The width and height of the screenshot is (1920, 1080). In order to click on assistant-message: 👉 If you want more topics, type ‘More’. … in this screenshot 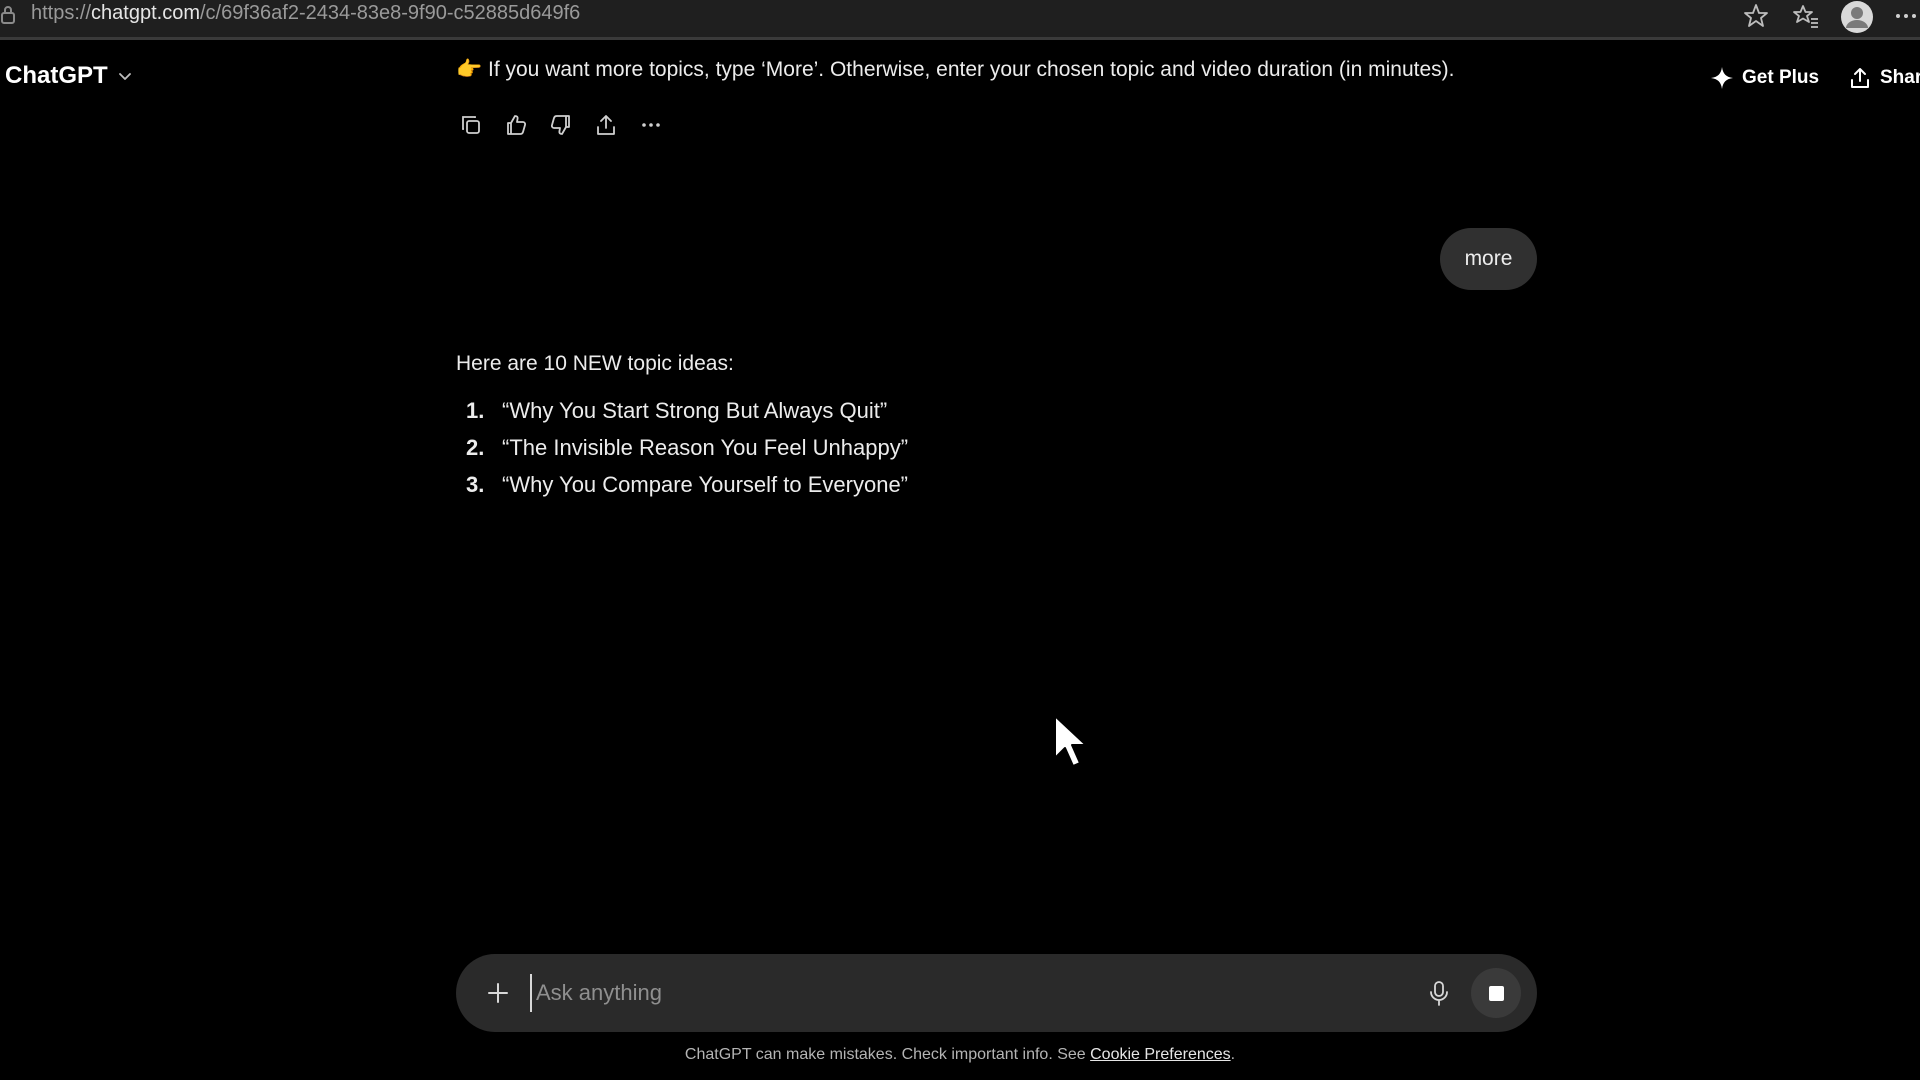, I will do `click(955, 70)`.